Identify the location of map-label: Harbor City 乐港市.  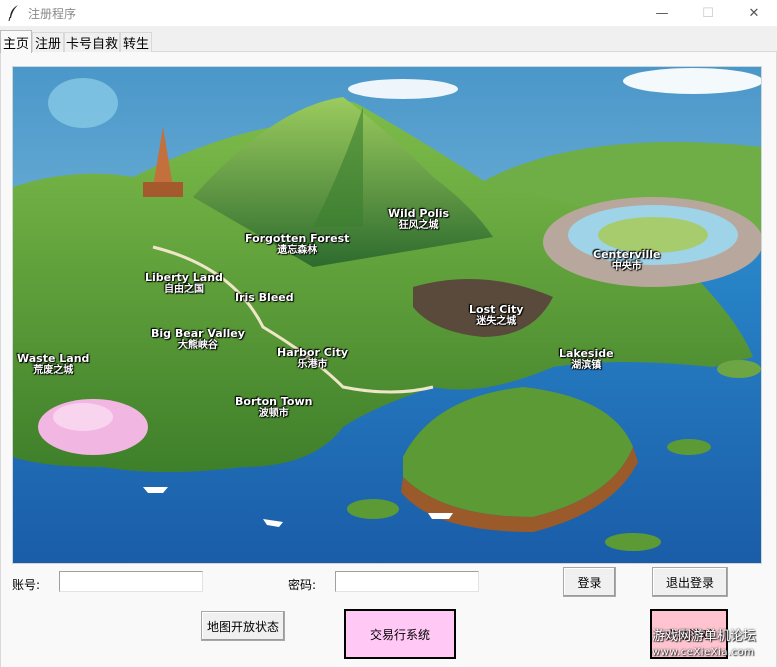
(313, 358).